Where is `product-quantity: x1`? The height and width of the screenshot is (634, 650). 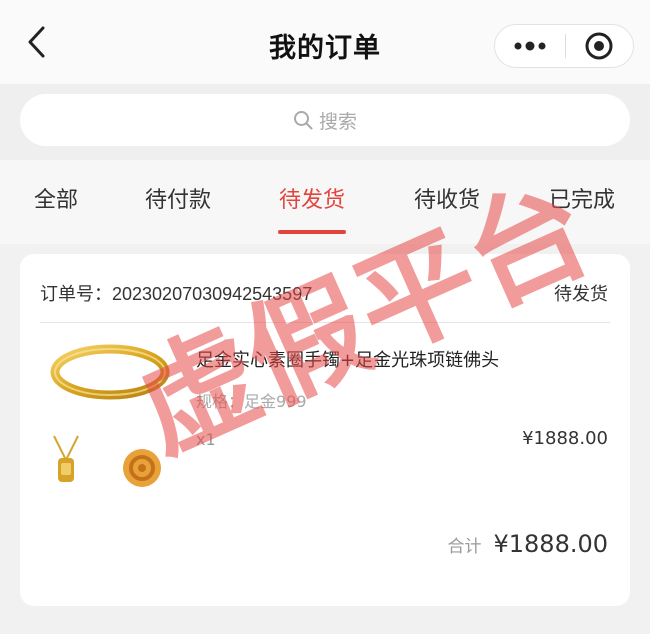 product-quantity: x1 is located at coordinates (206, 439).